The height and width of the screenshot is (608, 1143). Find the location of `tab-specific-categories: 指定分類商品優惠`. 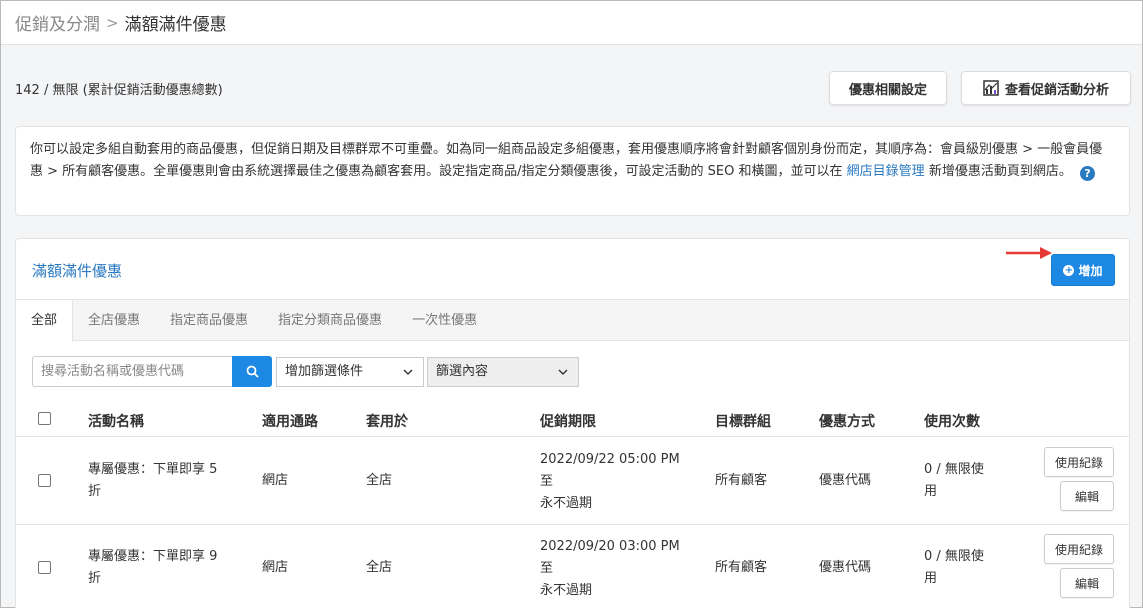

tab-specific-categories: 指定分類商品優惠 is located at coordinates (330, 320).